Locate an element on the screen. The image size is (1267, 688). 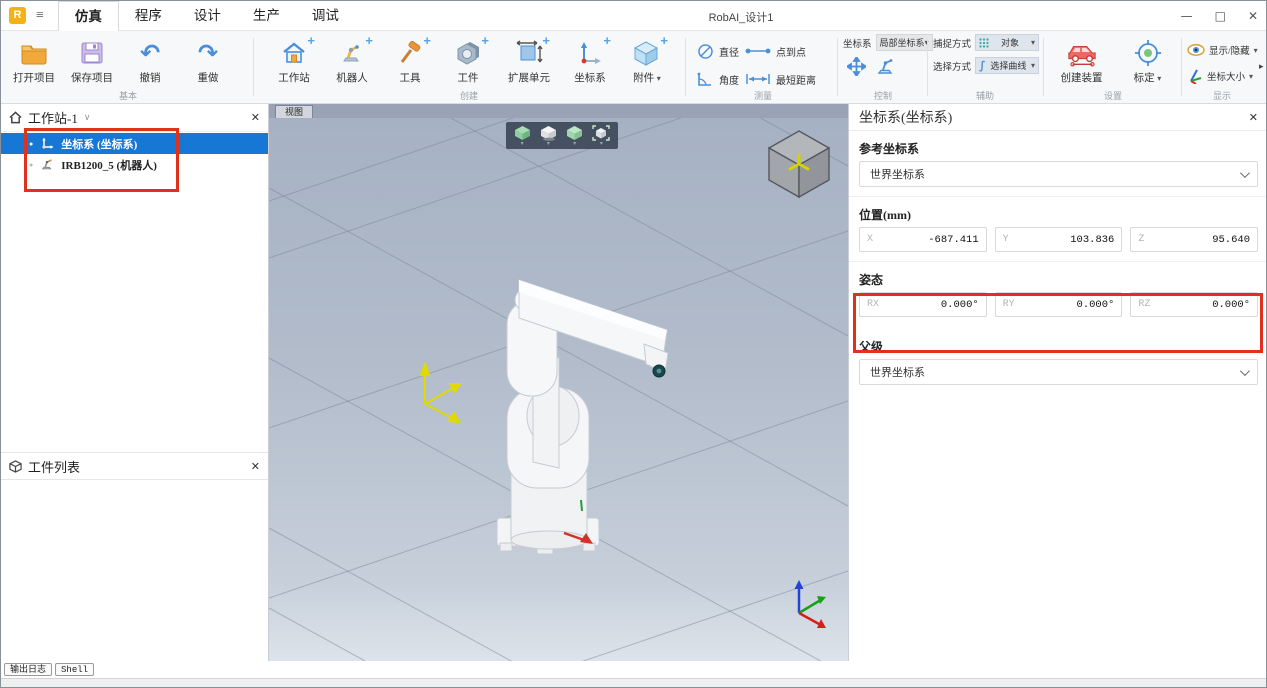
ribbon-group-display: 显示/隐藏 ▾ 坐标大小 ▾ 显示 is located at coordinates (1222, 67).